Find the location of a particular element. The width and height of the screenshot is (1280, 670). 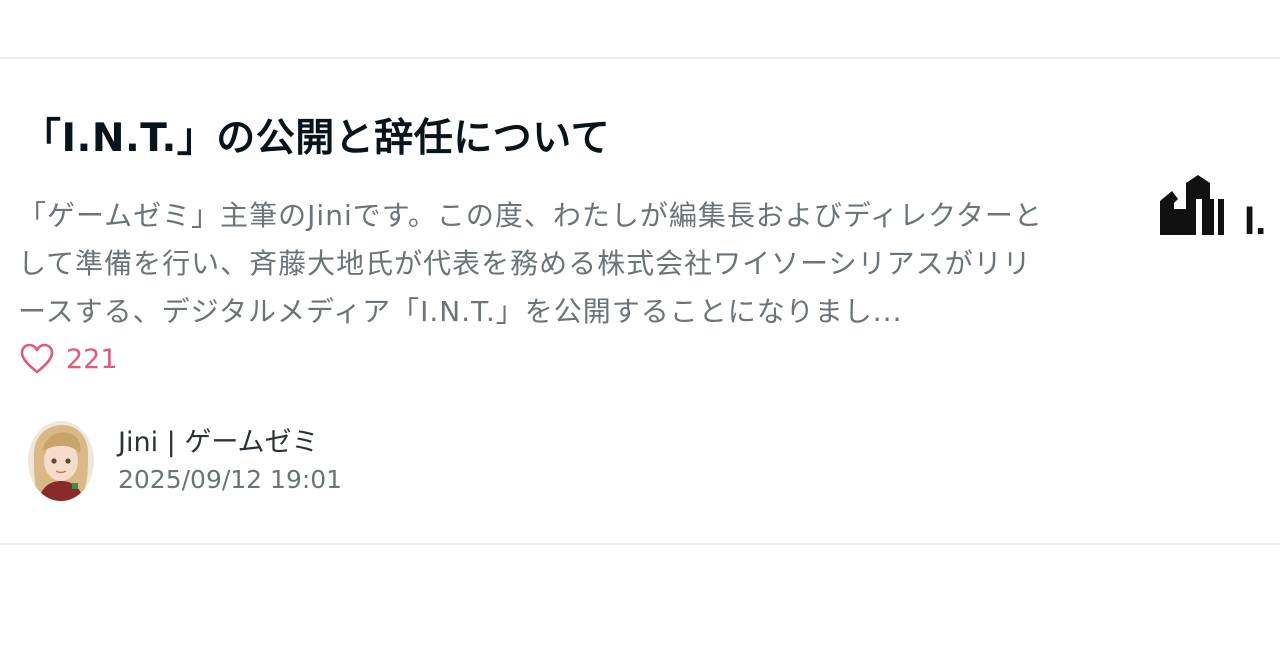

author-name: Jini | ゲームゼミ is located at coordinates (230, 443).